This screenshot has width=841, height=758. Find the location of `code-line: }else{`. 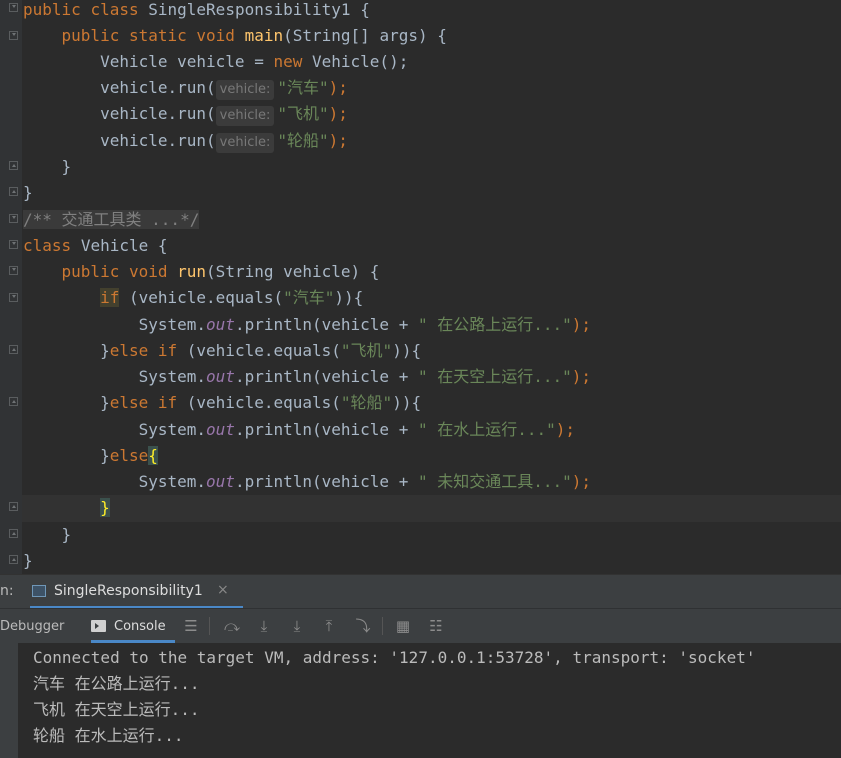

code-line: }else{ is located at coordinates (90, 456).